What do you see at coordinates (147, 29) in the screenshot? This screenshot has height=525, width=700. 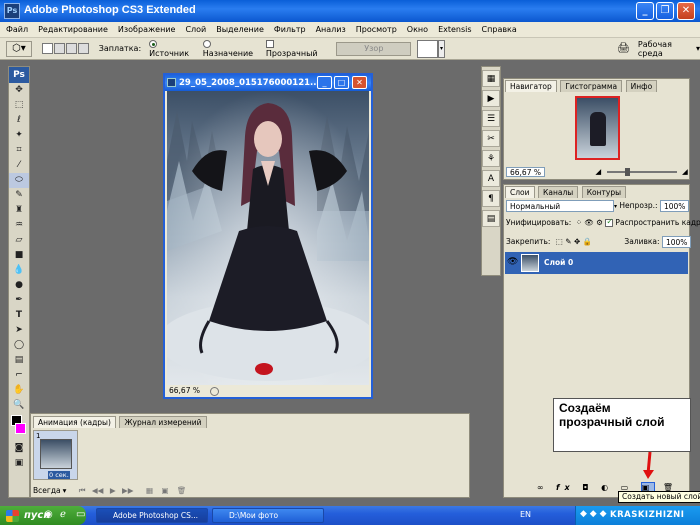 I see `menu-image: Изображение` at bounding box center [147, 29].